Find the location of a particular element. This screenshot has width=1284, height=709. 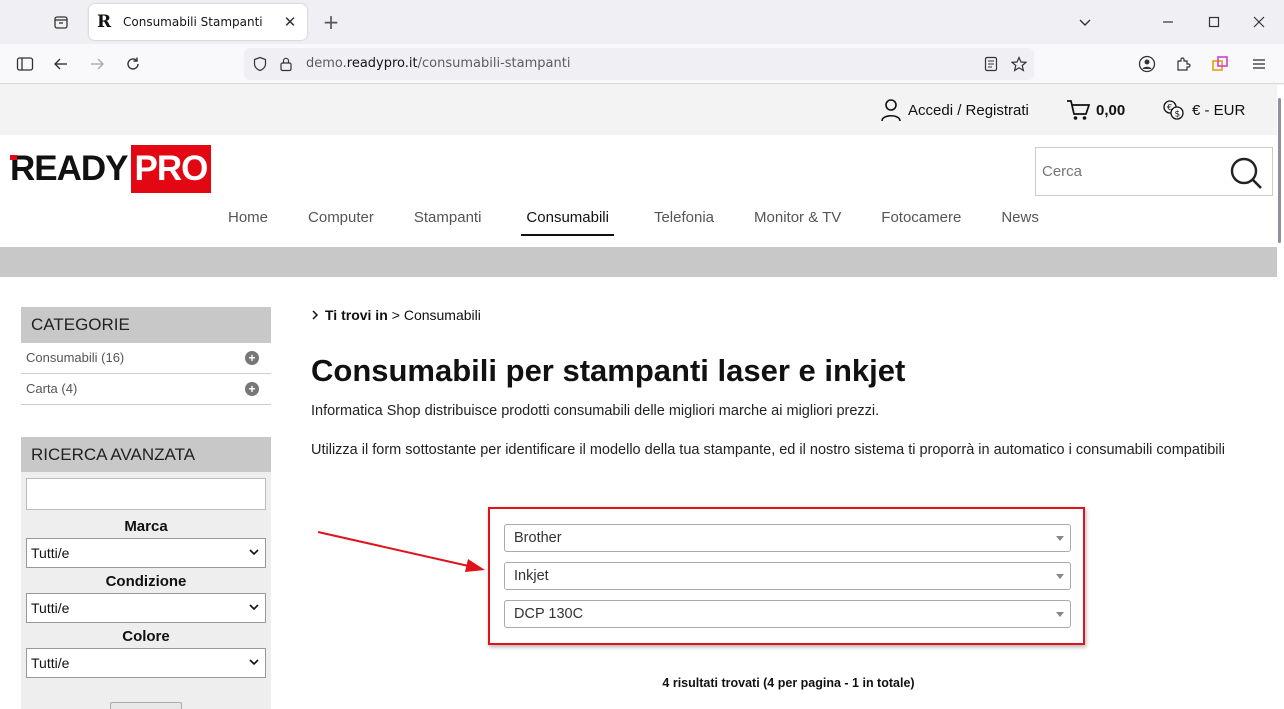

browser-tab-active: R Consumabili Stampanti ✕ is located at coordinates (198, 22).